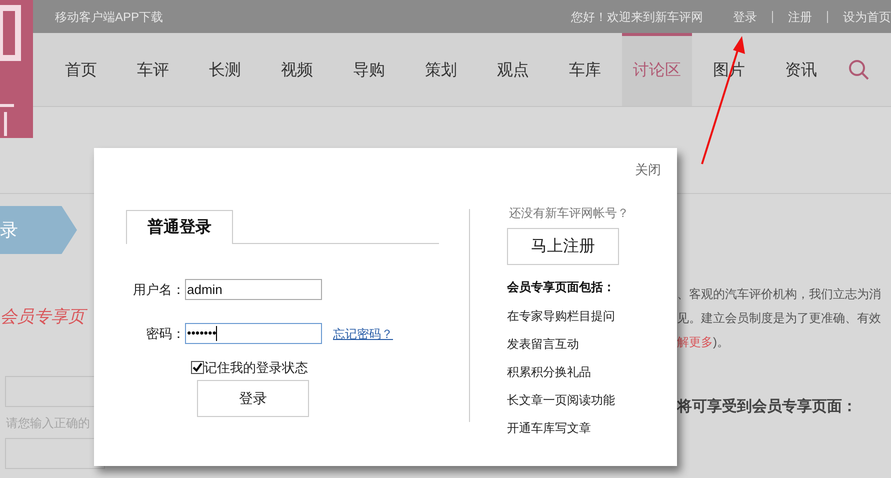 The image size is (891, 478). I want to click on username-field: admin, so click(253, 289).